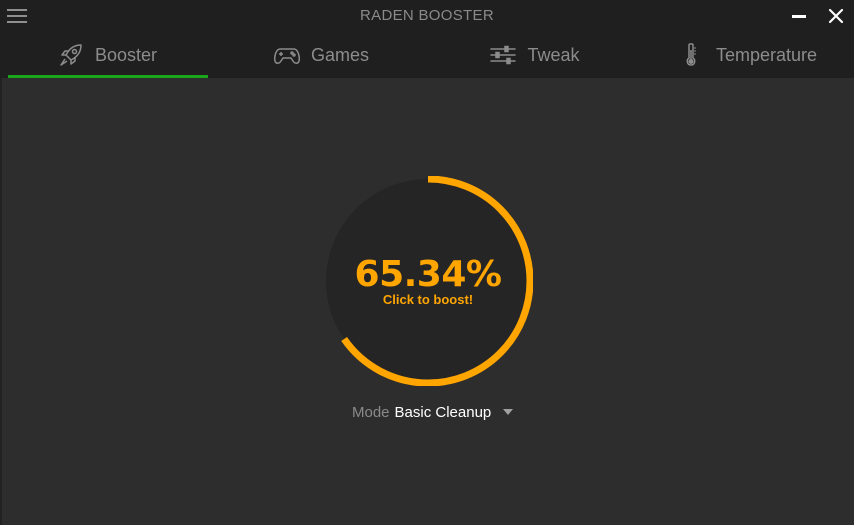  I want to click on left-edge, so click(1, 301).